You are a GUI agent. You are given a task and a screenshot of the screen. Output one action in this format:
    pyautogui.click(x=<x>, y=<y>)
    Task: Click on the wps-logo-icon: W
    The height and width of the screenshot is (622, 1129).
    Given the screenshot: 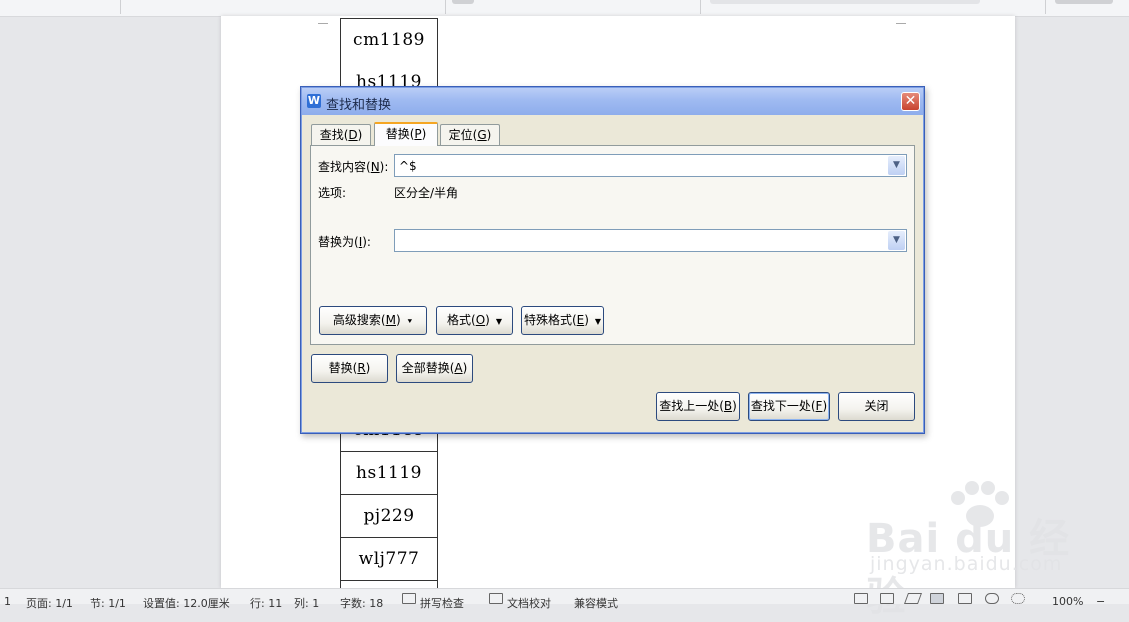 What is the action you would take?
    pyautogui.click(x=314, y=101)
    